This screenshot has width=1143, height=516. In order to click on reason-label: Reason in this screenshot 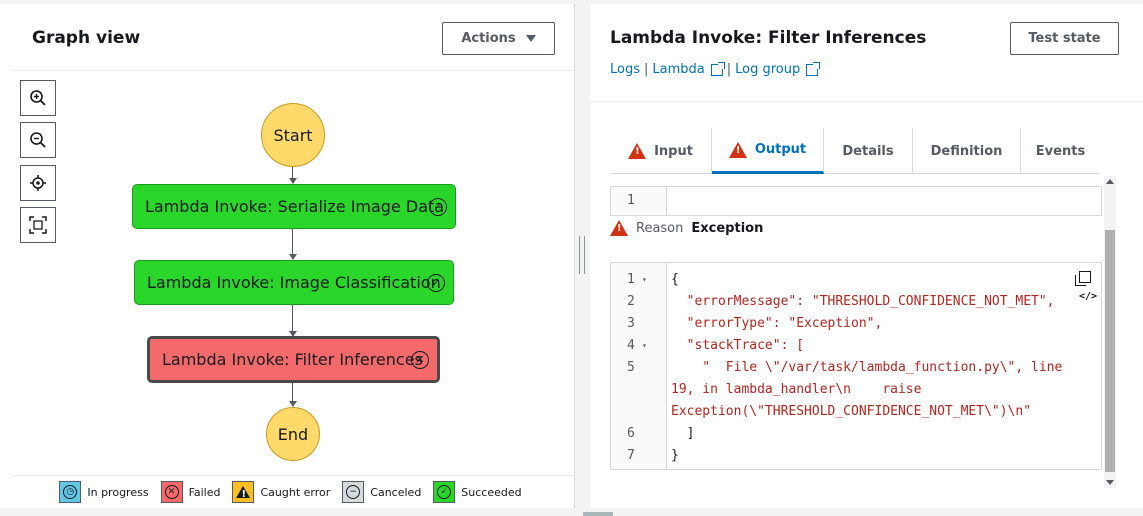, I will do `click(660, 228)`.